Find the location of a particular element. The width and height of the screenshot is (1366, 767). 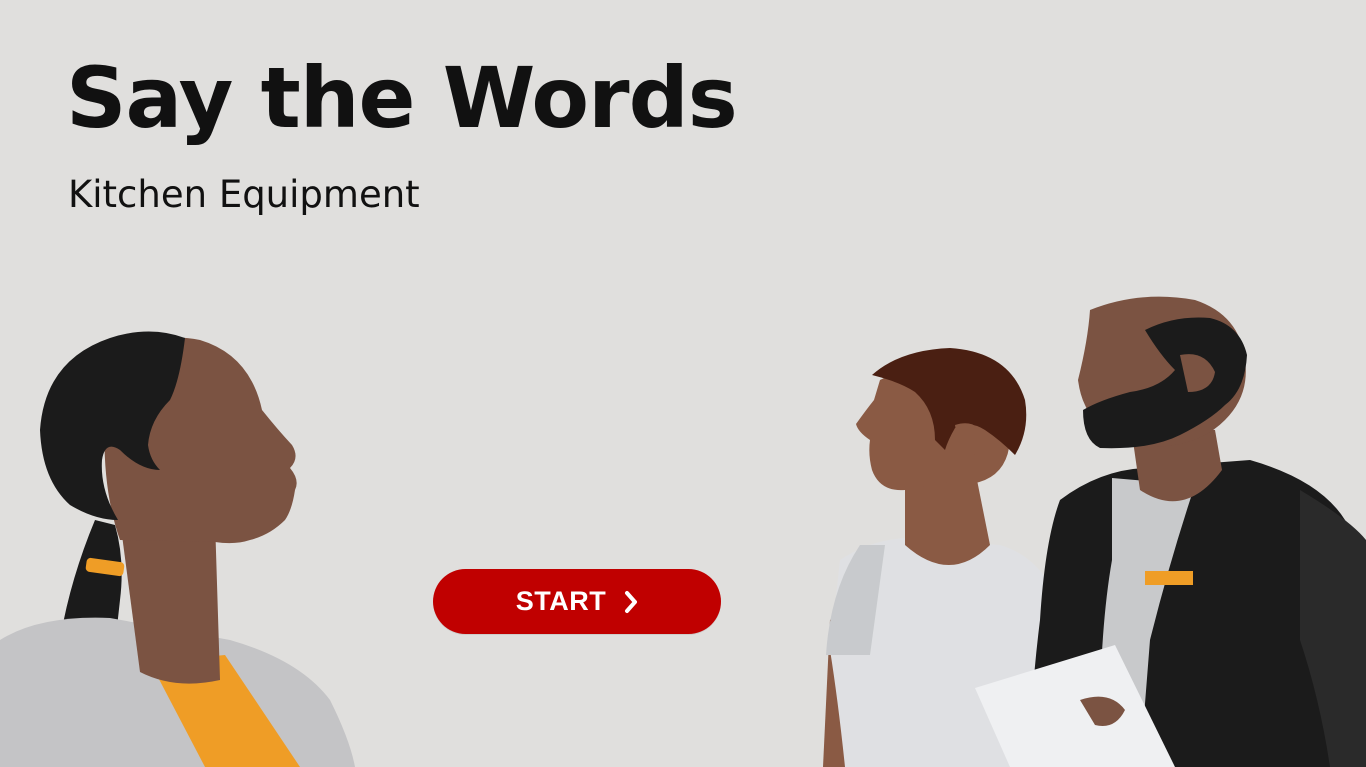

name-badge is located at coordinates (1169, 578).